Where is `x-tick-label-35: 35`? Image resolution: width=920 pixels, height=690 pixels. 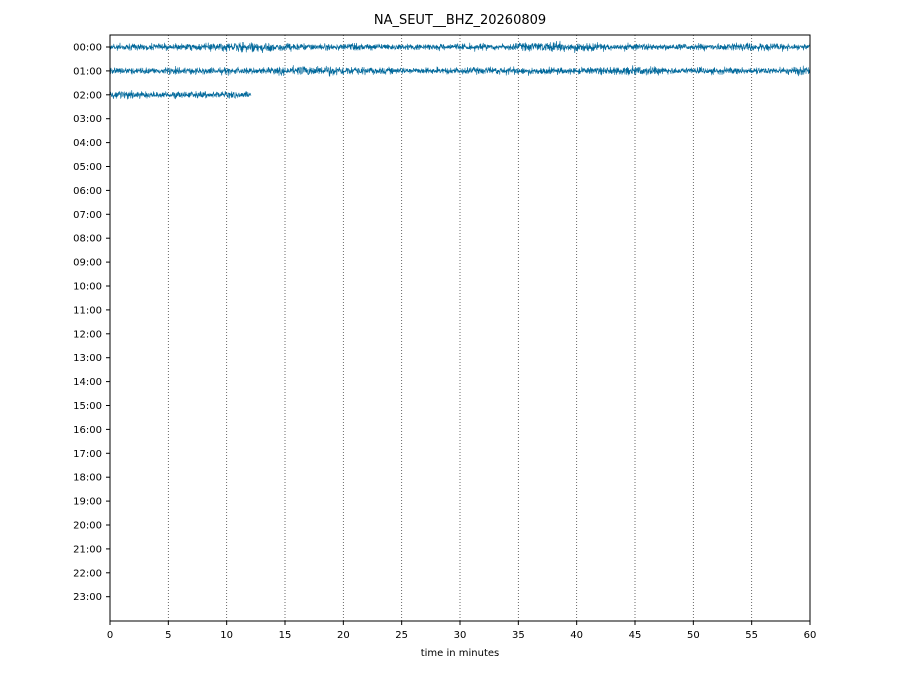 x-tick-label-35: 35 is located at coordinates (518, 635).